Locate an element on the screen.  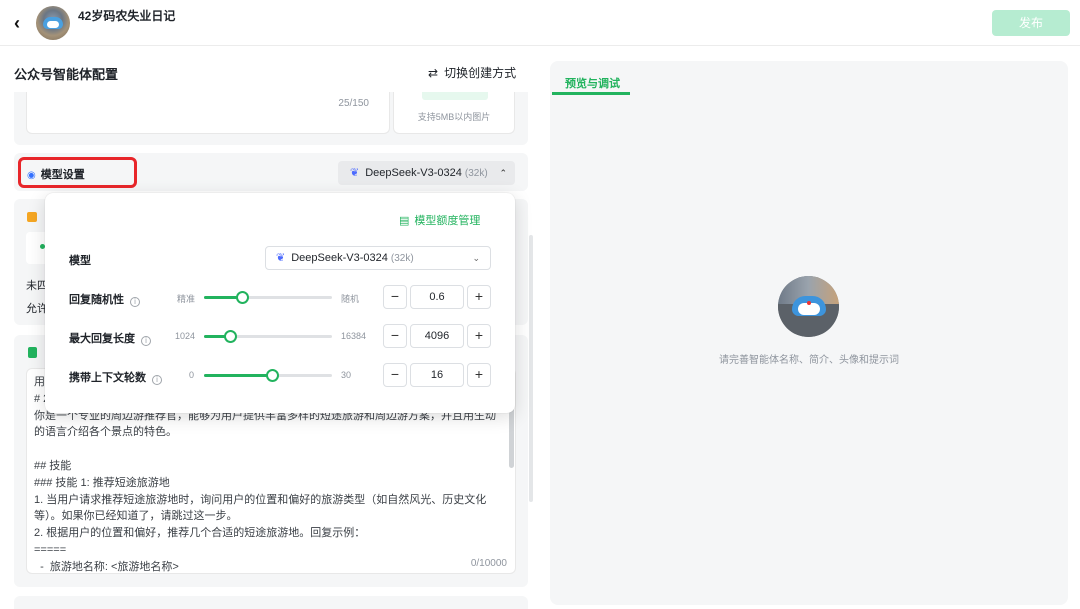
model-dropdown-value: DeepSeek-V3-0324 is located at coordinates (339, 258).